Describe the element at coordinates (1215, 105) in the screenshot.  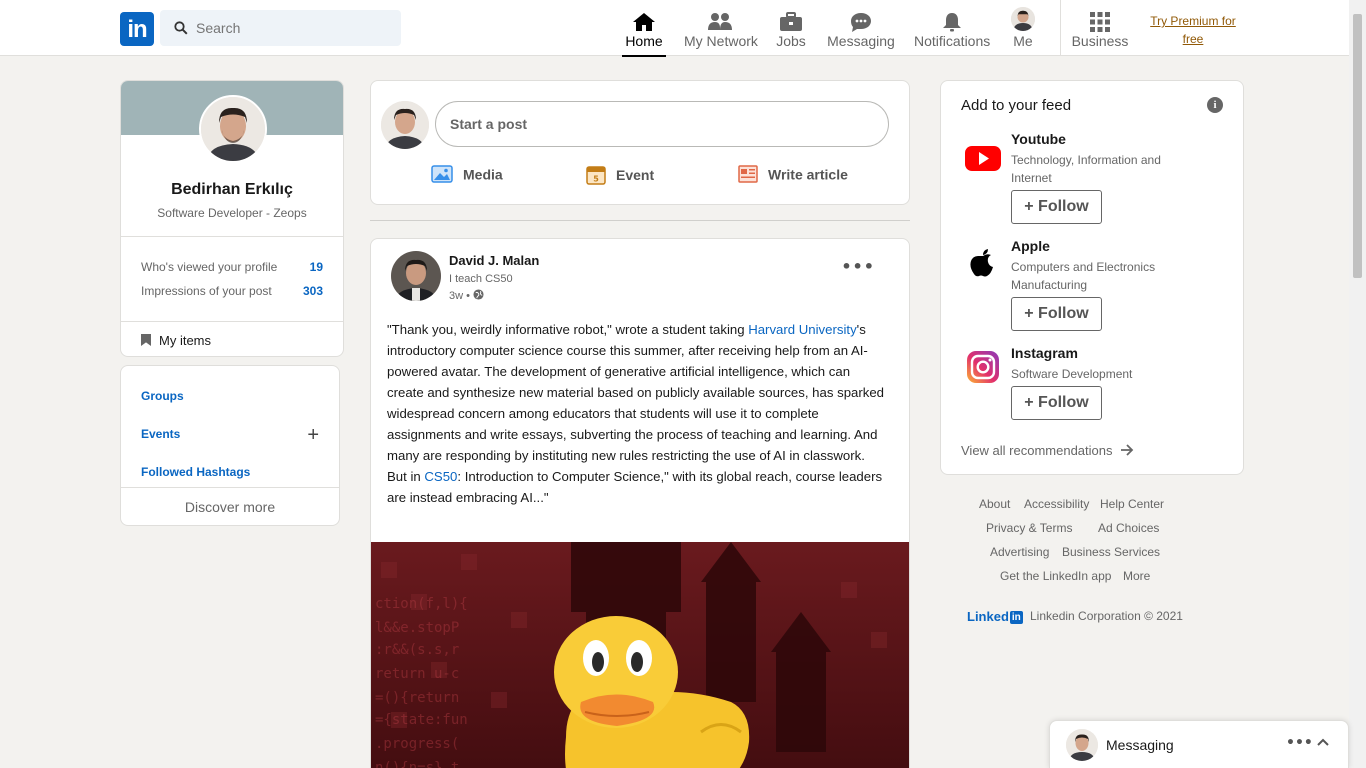
I see `info-icon: i` at that location.